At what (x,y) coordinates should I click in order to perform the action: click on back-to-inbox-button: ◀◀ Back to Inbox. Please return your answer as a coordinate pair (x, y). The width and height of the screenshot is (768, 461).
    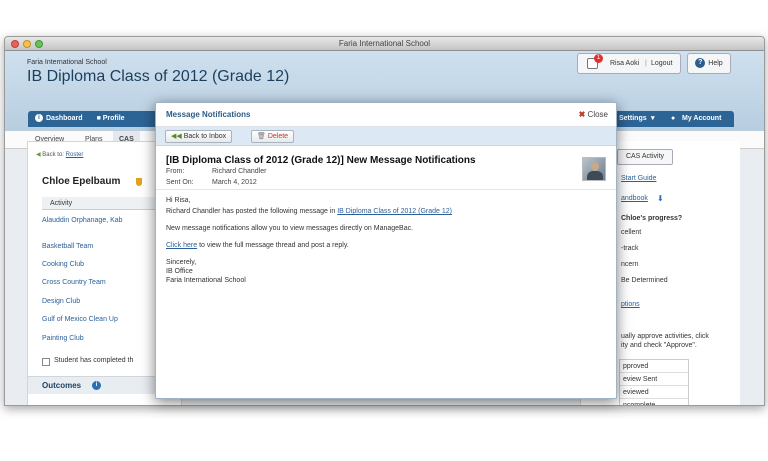
    Looking at the image, I should click on (199, 136).